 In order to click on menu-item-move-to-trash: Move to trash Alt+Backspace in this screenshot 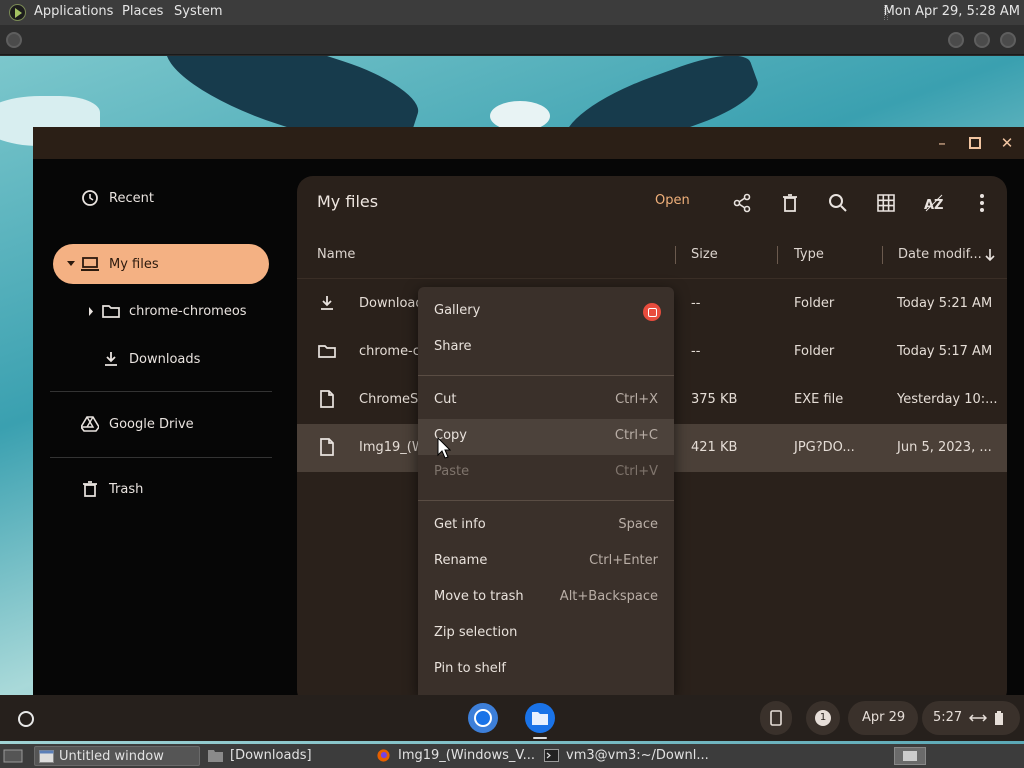, I will do `click(546, 598)`.